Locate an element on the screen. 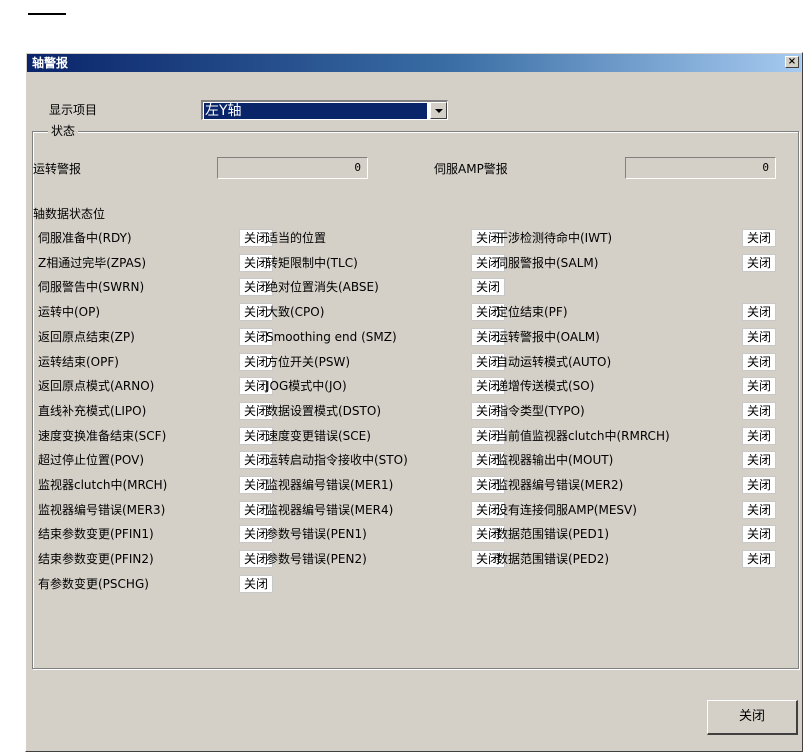 The image size is (803, 752). status-bit-label: 伺服警告中(SWRN) is located at coordinates (91, 287).